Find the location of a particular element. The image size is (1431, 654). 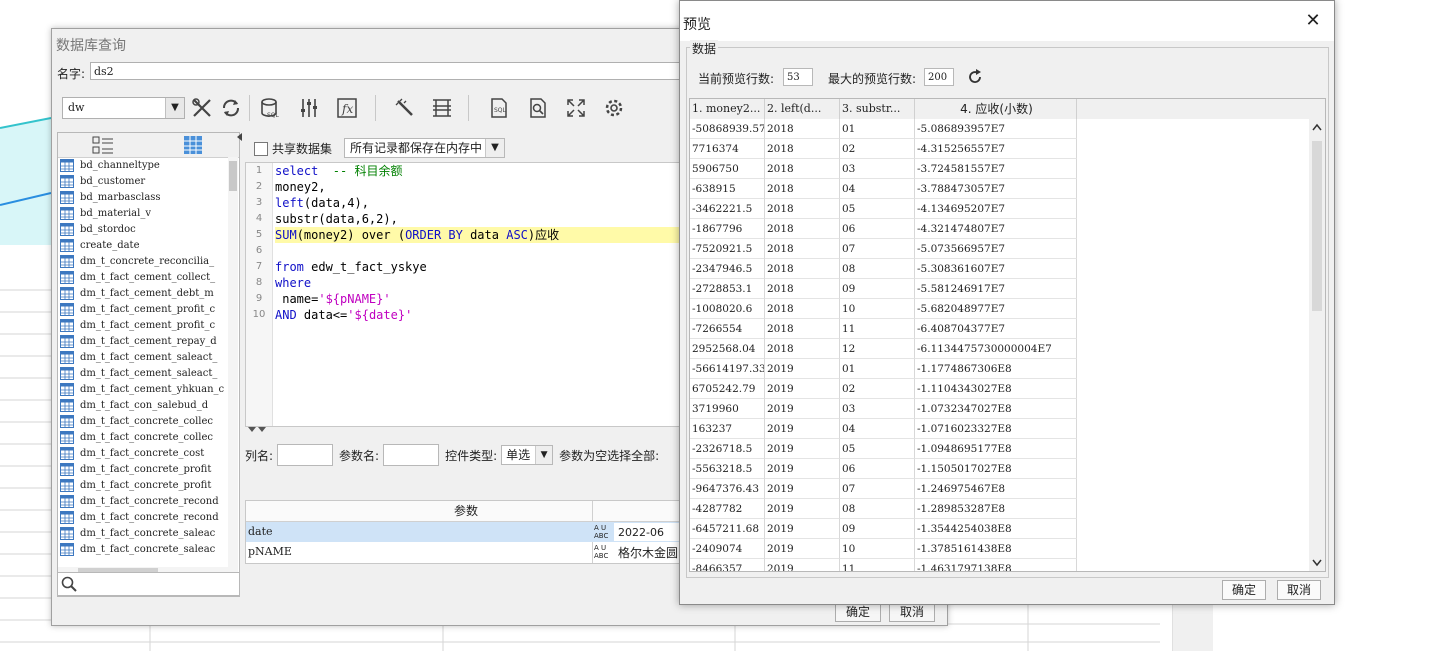

table-cell: -1.1774867306E8 is located at coordinates (996, 369).